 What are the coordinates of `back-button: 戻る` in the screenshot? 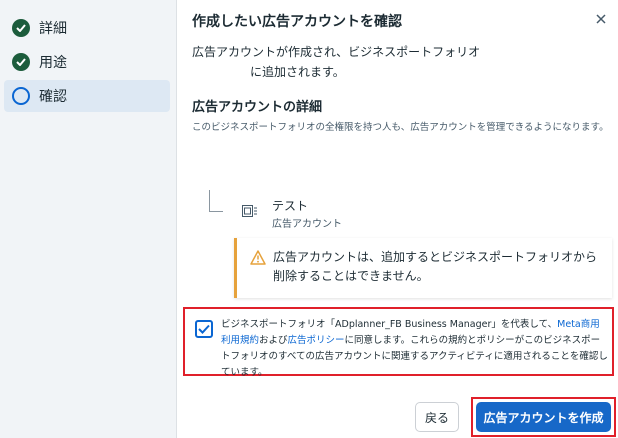 It's located at (437, 417).